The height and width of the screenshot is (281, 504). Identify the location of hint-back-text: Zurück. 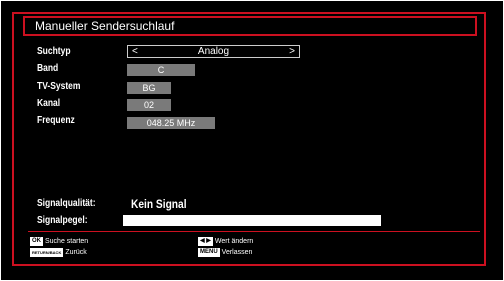
(76, 252).